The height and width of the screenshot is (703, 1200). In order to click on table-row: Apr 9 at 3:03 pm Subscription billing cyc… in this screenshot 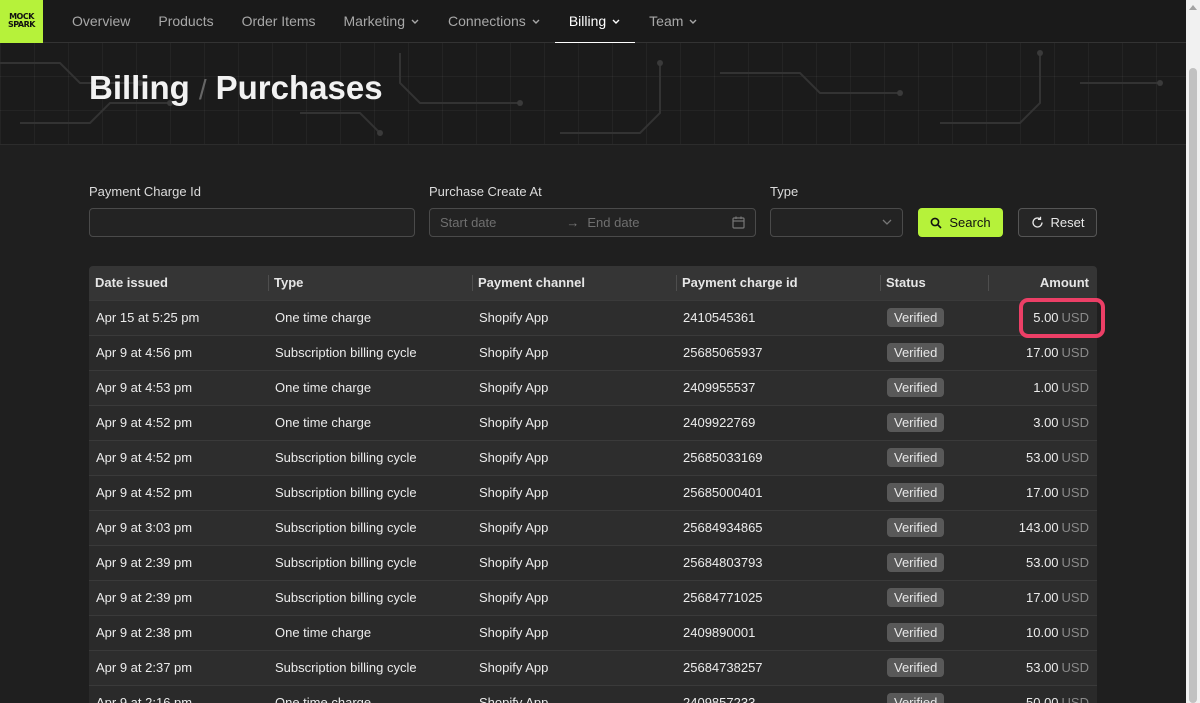, I will do `click(593, 527)`.